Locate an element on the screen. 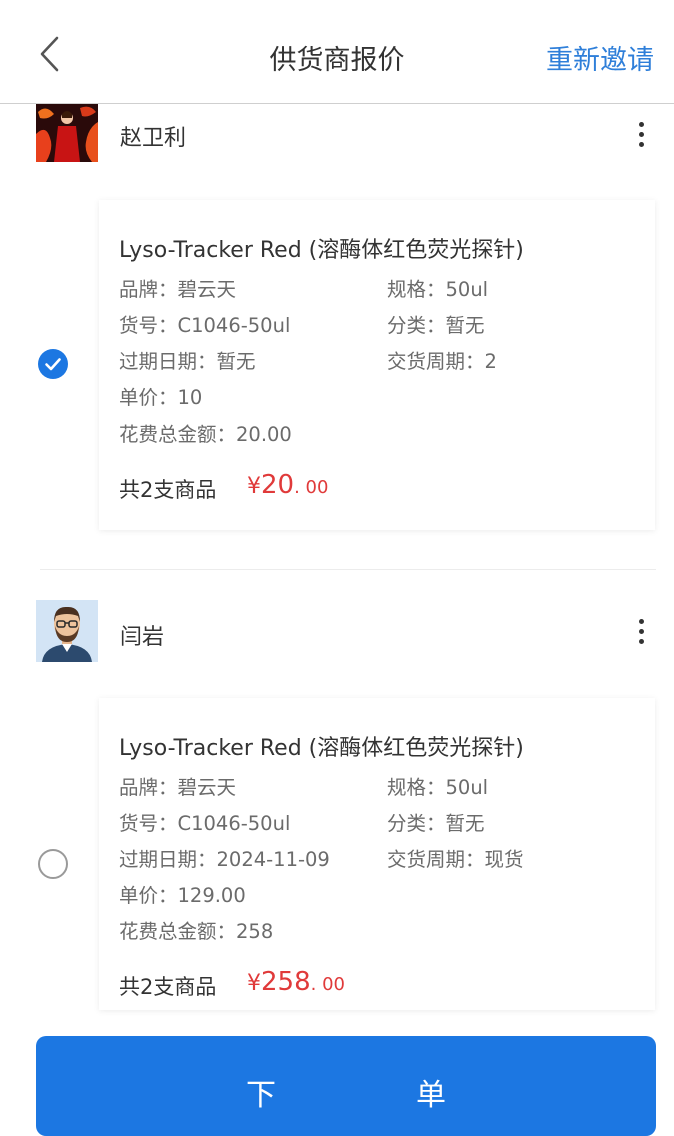 The height and width of the screenshot is (1136, 674). supplier-name: 闫岩 is located at coordinates (142, 637).